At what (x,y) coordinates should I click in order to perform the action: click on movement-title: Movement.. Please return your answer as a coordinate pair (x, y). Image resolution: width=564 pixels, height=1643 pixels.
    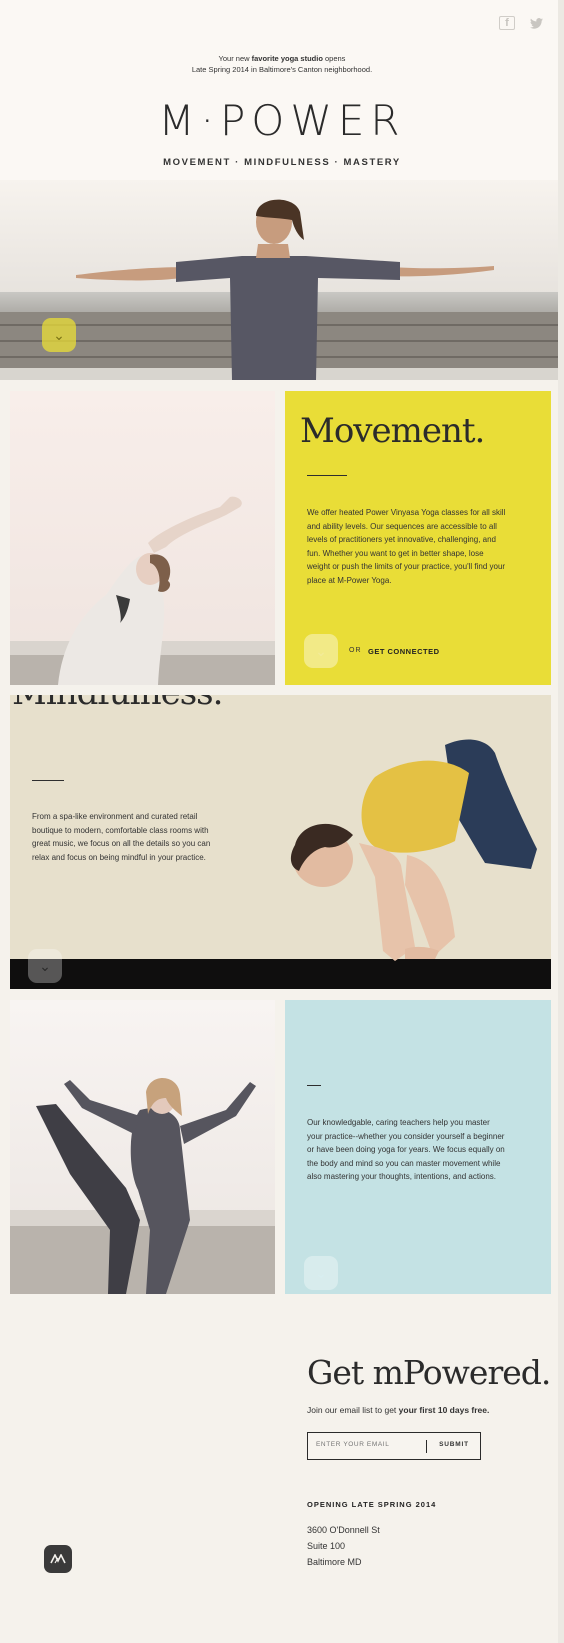
    Looking at the image, I should click on (392, 431).